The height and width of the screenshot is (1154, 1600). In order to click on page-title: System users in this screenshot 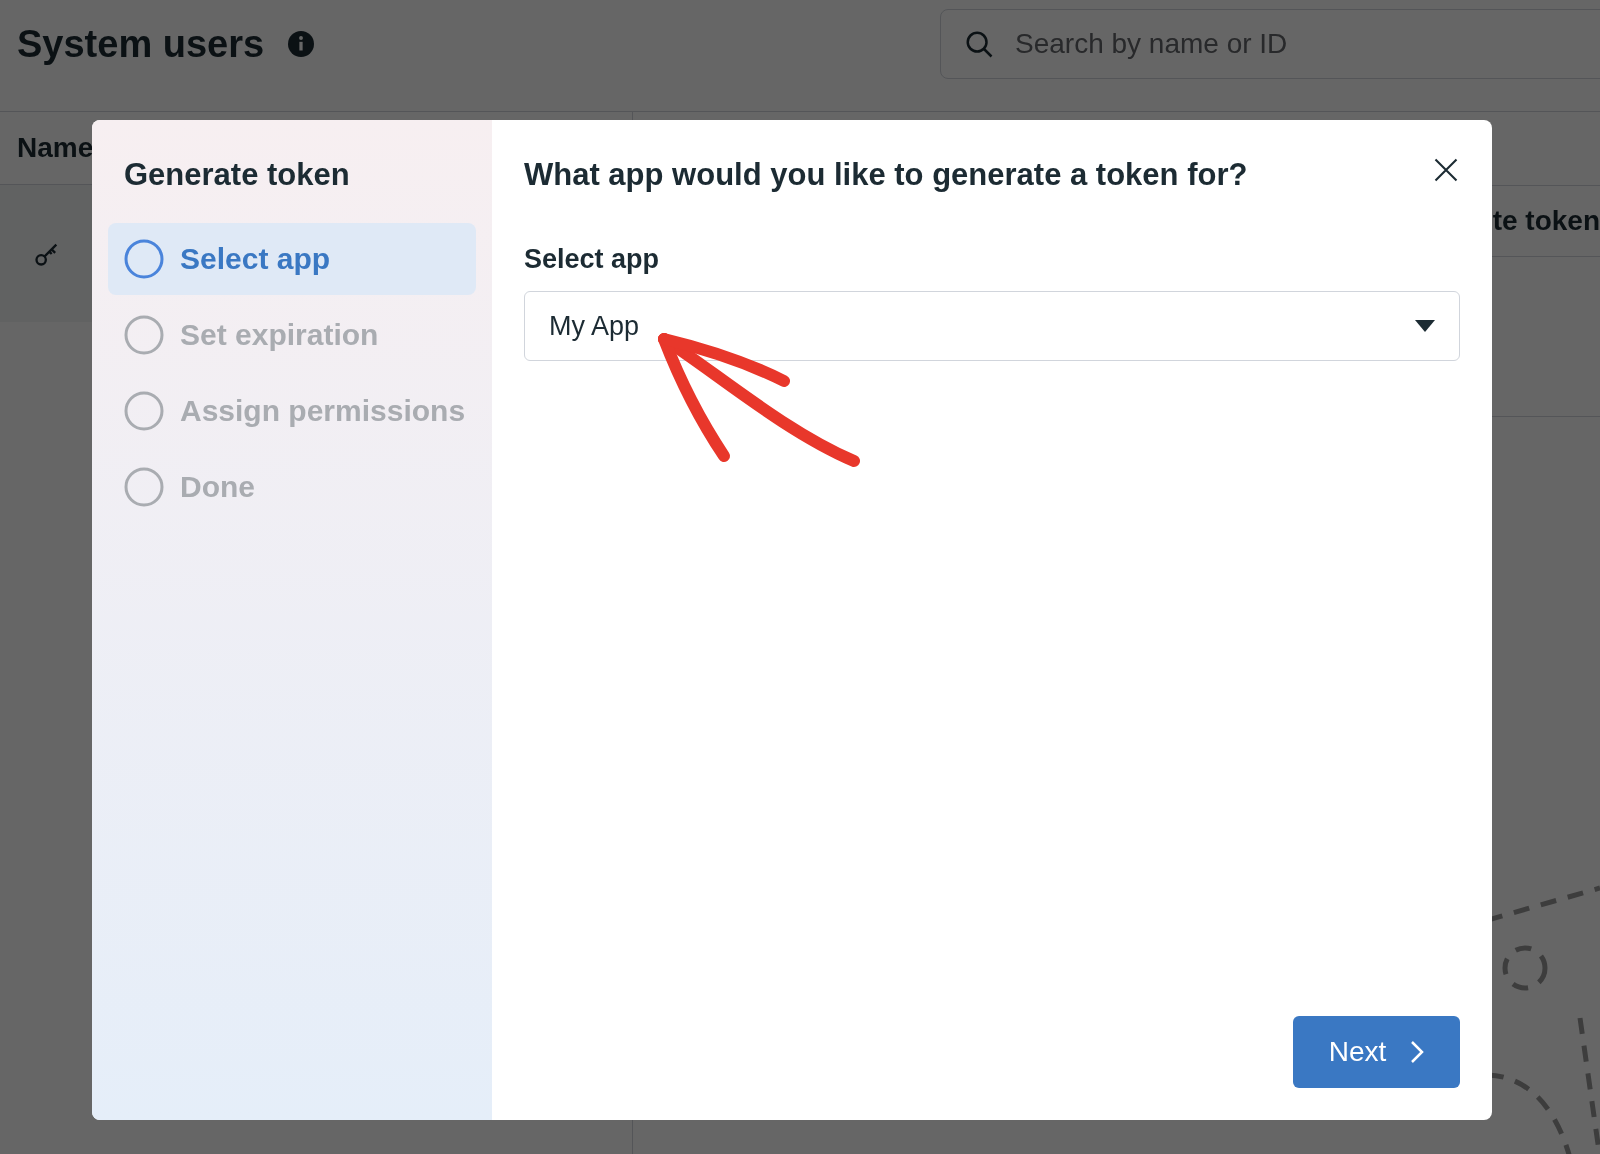, I will do `click(141, 44)`.